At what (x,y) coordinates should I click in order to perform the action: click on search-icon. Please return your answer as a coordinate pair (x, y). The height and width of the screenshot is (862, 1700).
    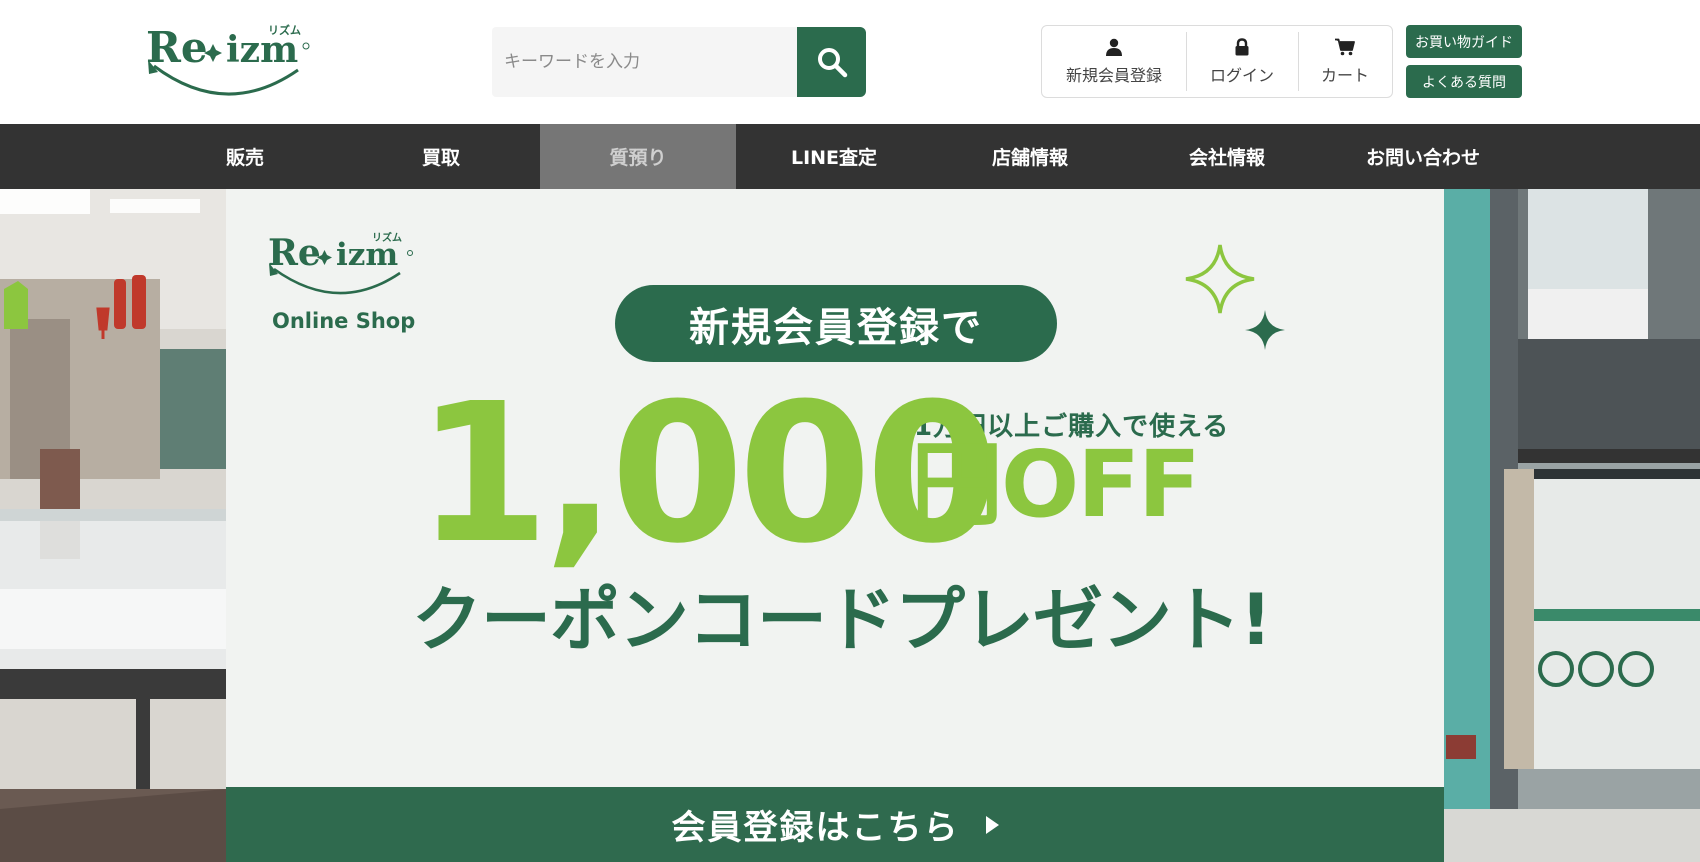
    Looking at the image, I should click on (832, 63).